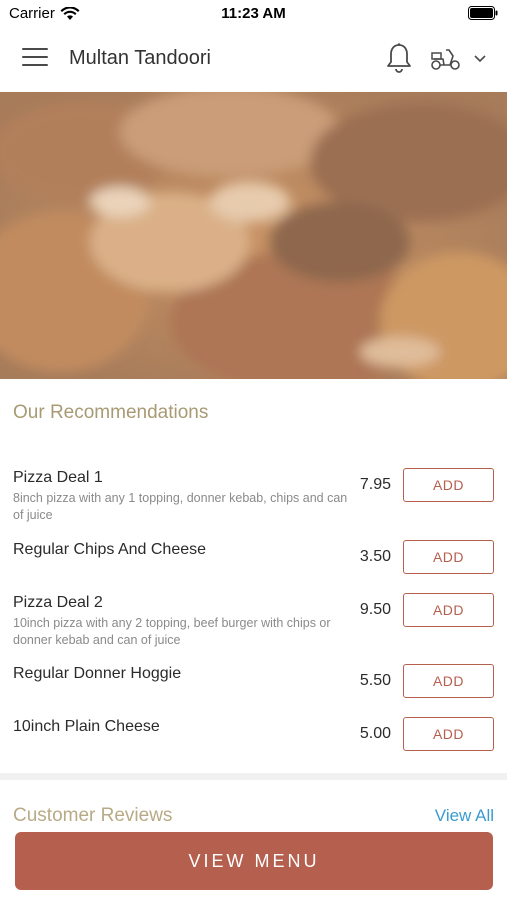 The height and width of the screenshot is (900, 507). What do you see at coordinates (399, 58) in the screenshot?
I see `bell-icon` at bounding box center [399, 58].